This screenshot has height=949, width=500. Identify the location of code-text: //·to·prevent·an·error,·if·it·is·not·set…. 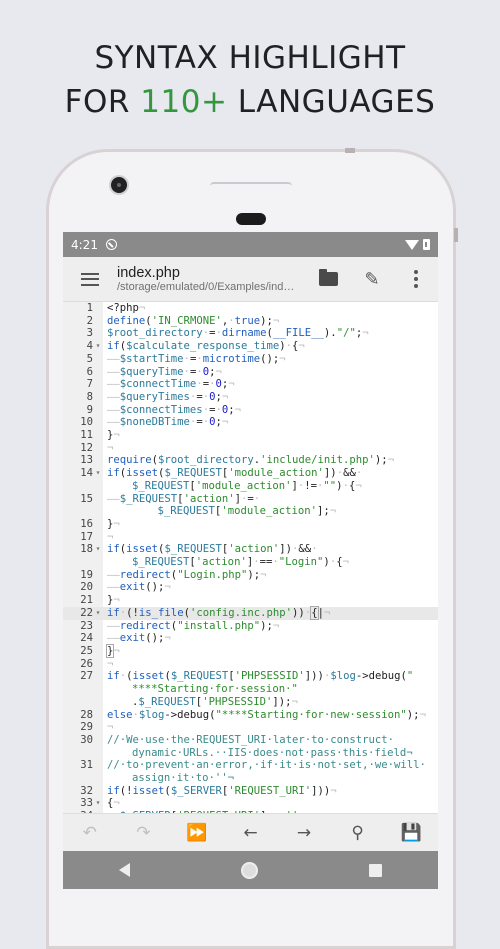
(270, 771).